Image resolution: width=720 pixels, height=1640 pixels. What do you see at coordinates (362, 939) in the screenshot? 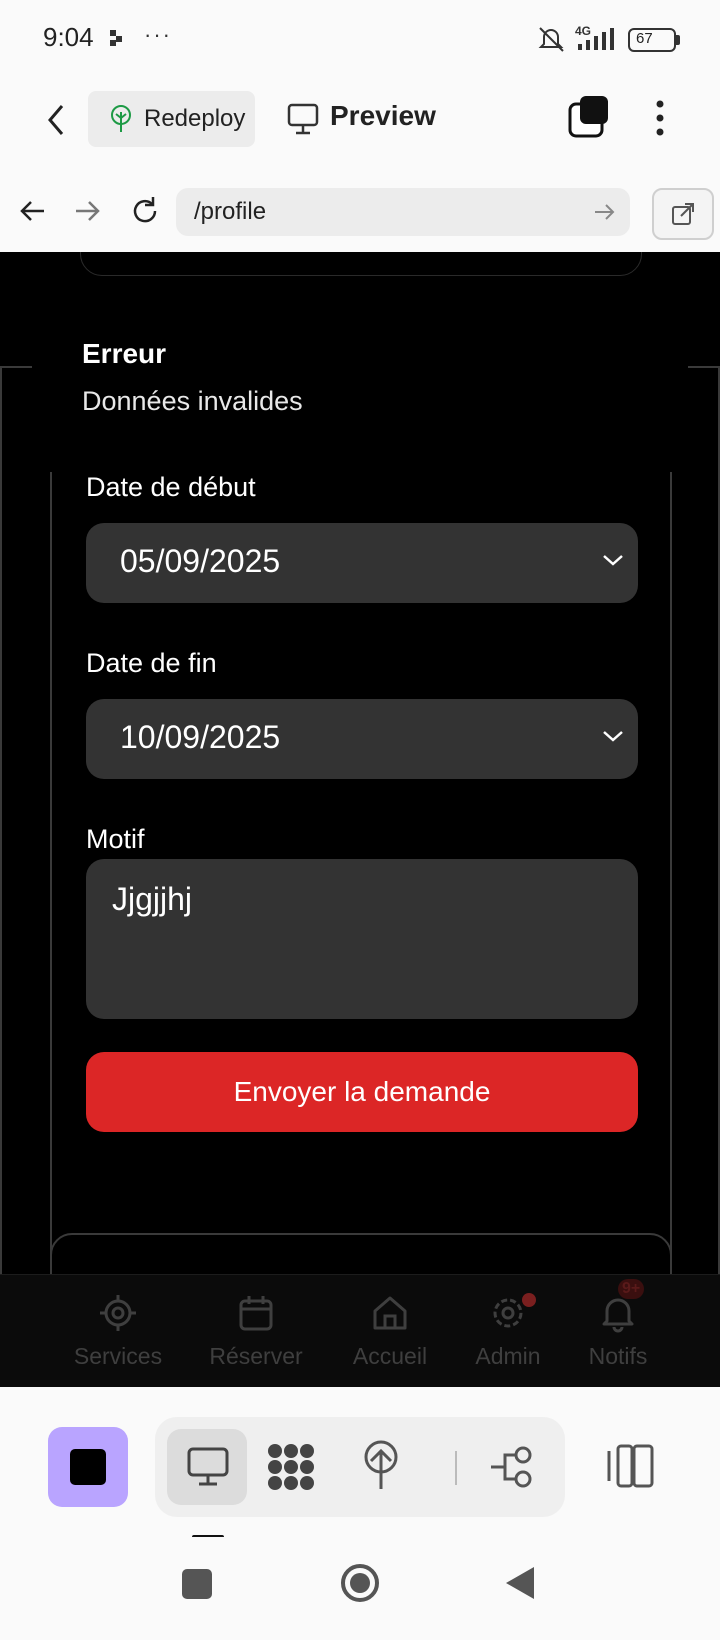
I see `reason-textarea: Jjgjjhj` at bounding box center [362, 939].